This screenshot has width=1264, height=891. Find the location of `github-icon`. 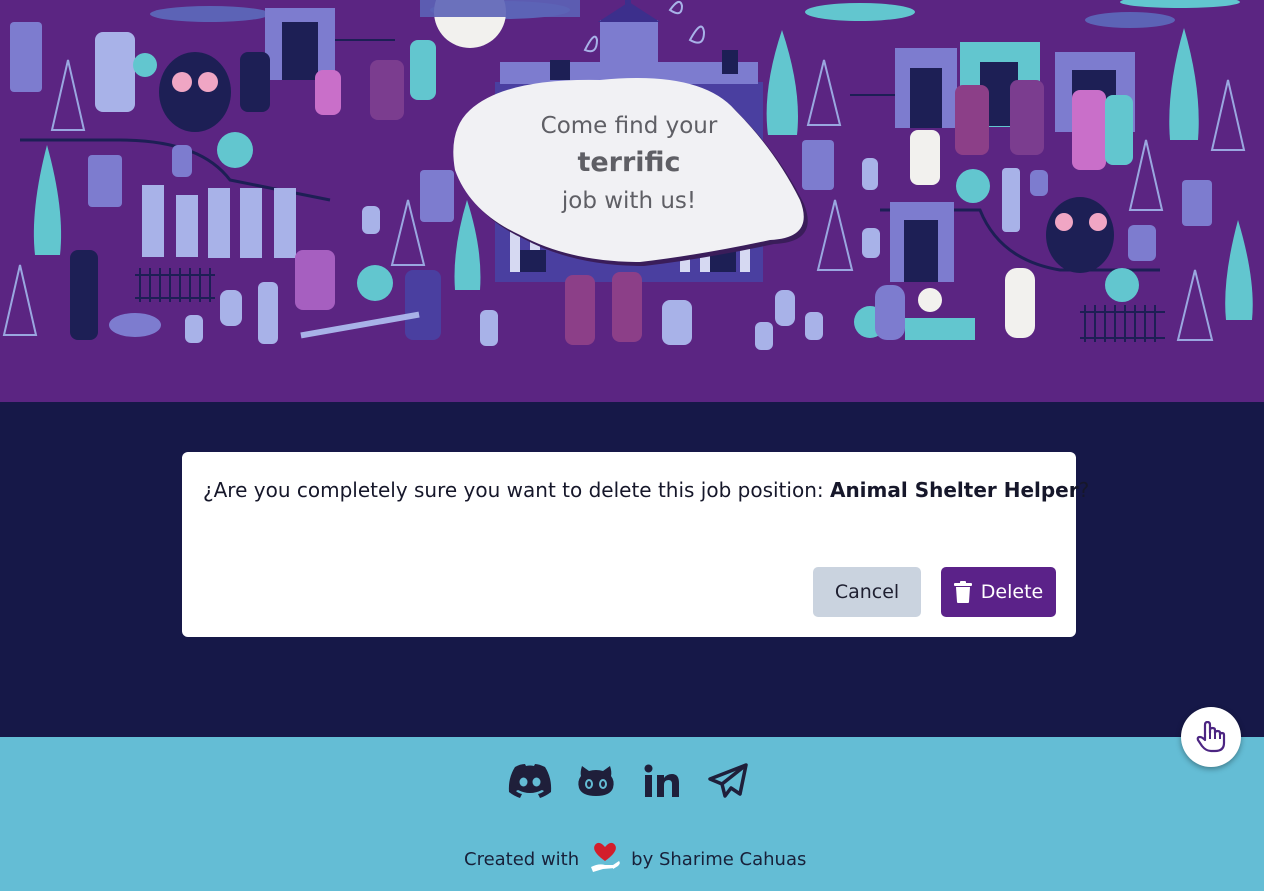

github-icon is located at coordinates (596, 781).